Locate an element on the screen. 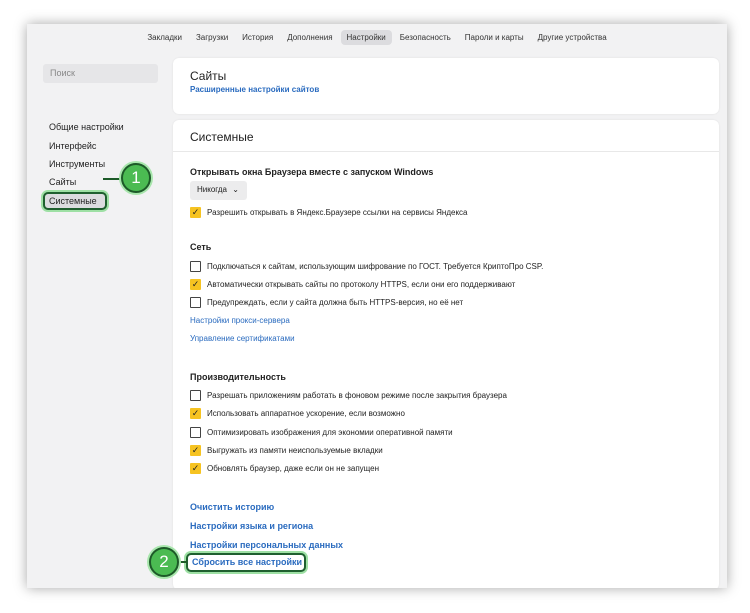 The width and height of the screenshot is (750, 613). sidebar-item-general: Общие настройки is located at coordinates (86, 127).